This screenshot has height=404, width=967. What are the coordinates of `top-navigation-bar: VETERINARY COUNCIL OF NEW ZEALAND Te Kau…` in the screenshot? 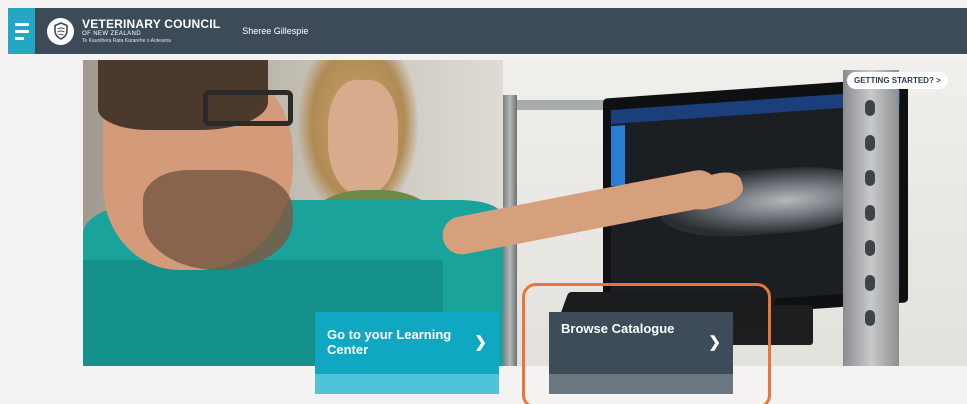 It's located at (487, 31).